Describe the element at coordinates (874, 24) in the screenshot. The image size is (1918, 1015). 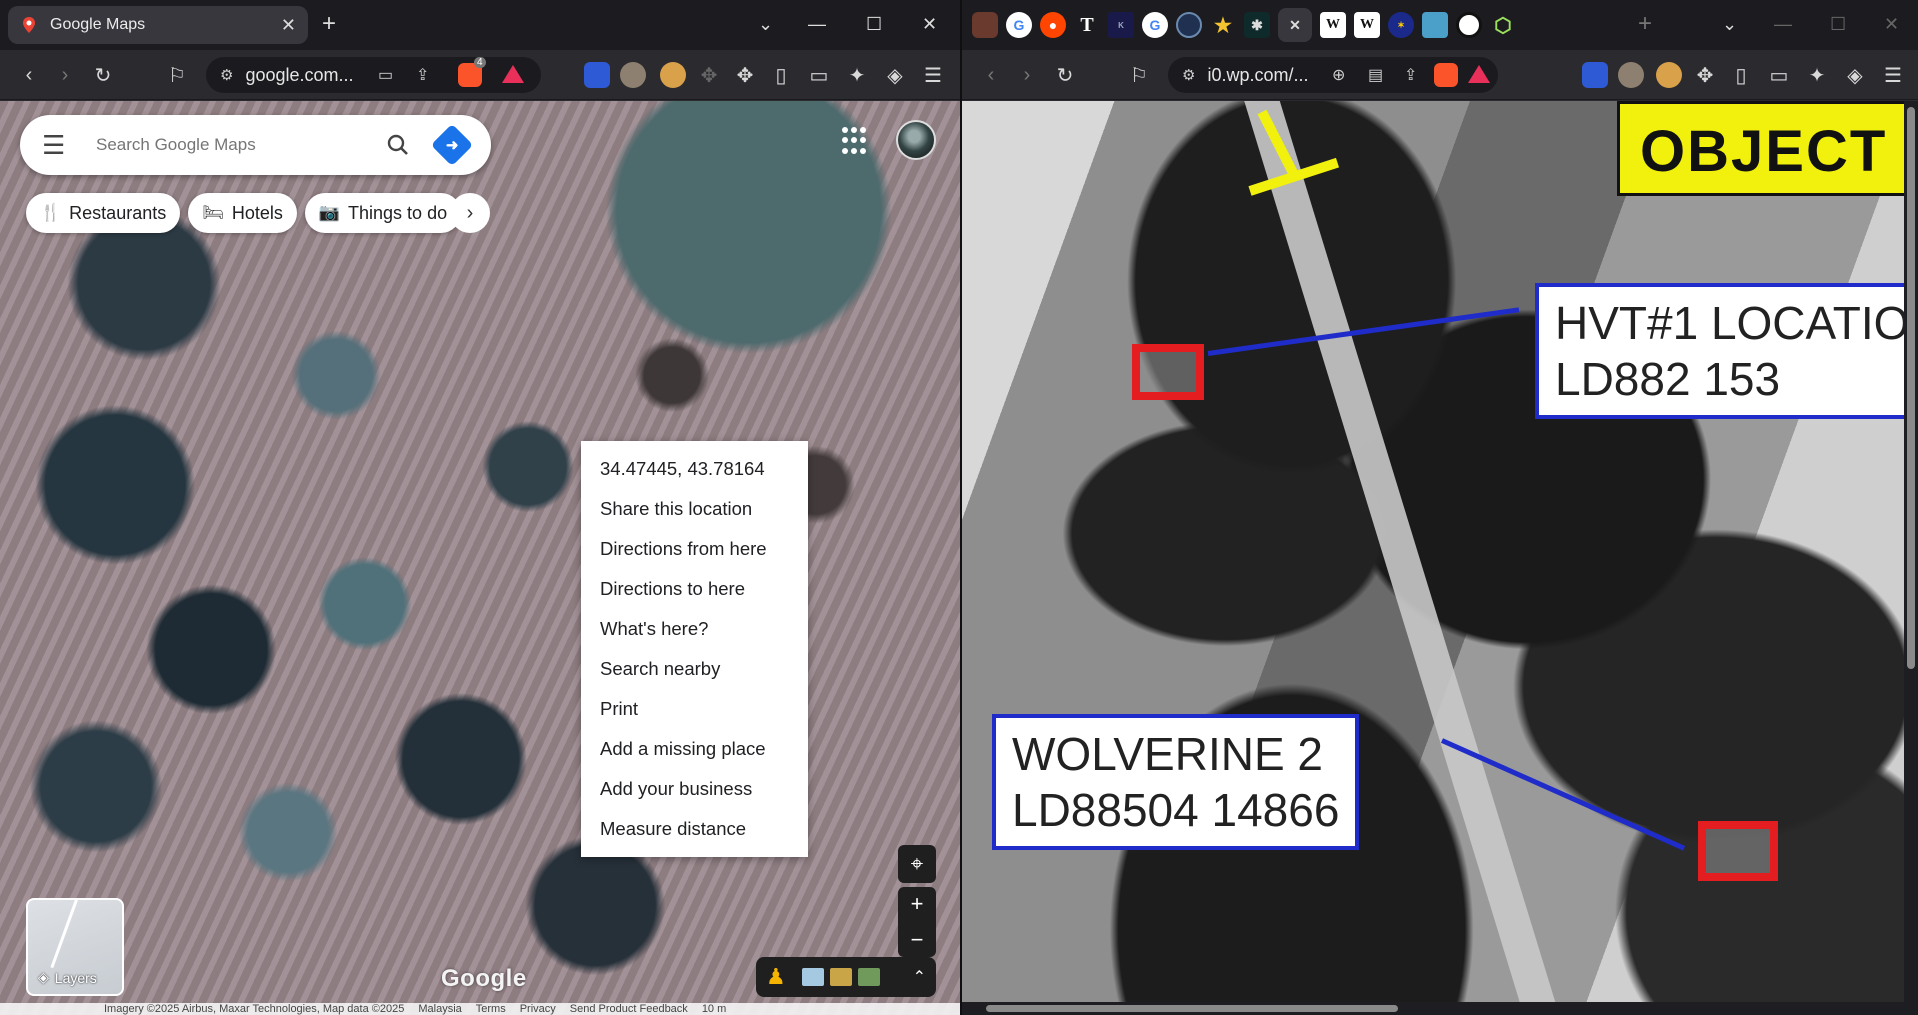
I see `maximize-button: ☐` at that location.